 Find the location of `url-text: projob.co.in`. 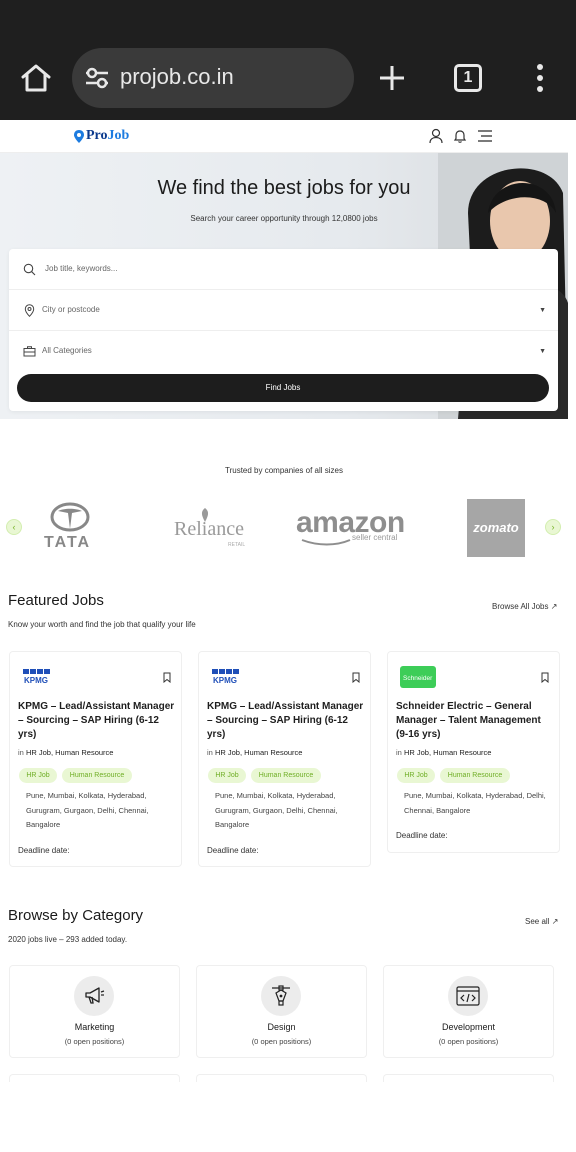

url-text: projob.co.in is located at coordinates (177, 77).